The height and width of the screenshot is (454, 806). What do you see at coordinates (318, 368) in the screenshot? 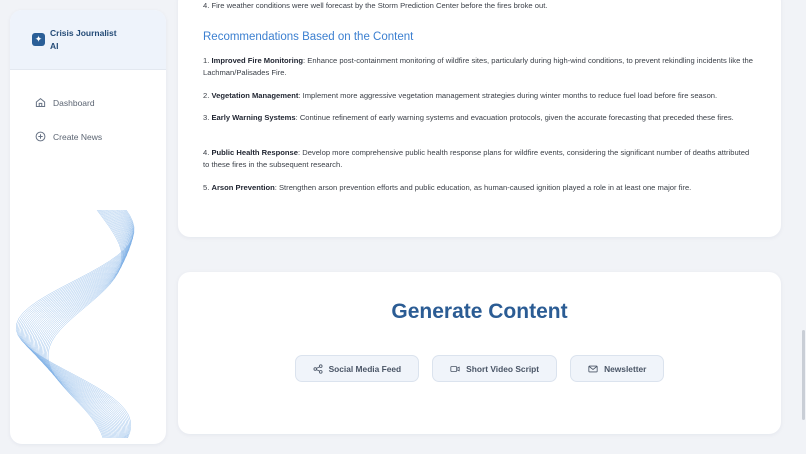
I see `share-icon` at bounding box center [318, 368].